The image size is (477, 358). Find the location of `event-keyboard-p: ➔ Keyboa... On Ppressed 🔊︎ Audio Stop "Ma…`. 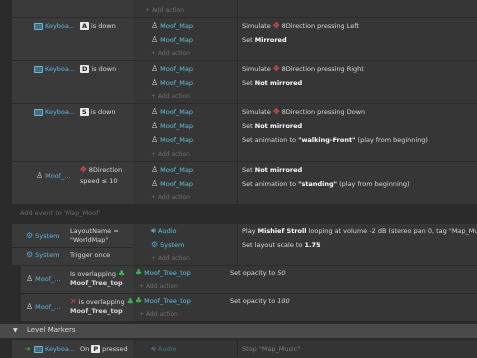

event-keyboard-p: ➔ Keyboa... On Ppressed 🔊︎ Audio Stop "Ma… is located at coordinates (244, 349).